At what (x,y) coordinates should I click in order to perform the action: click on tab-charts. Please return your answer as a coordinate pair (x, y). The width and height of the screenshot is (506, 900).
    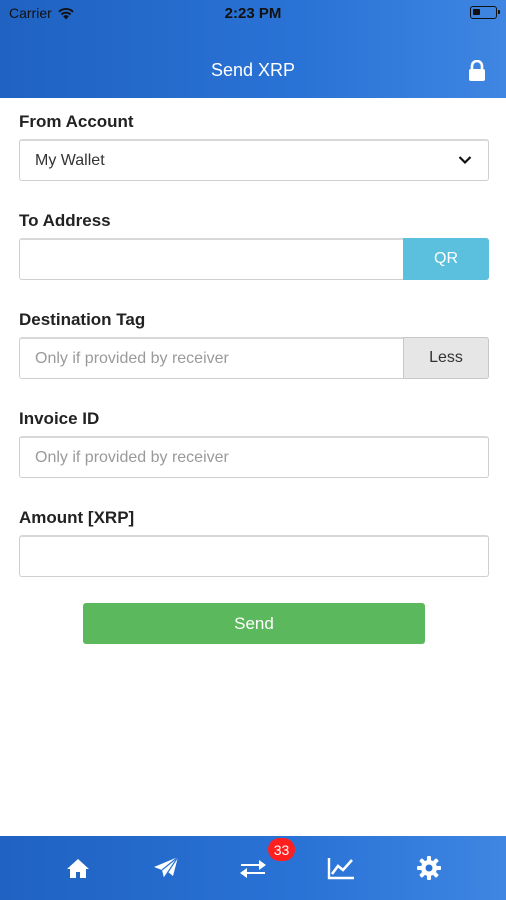
    Looking at the image, I should click on (341, 868).